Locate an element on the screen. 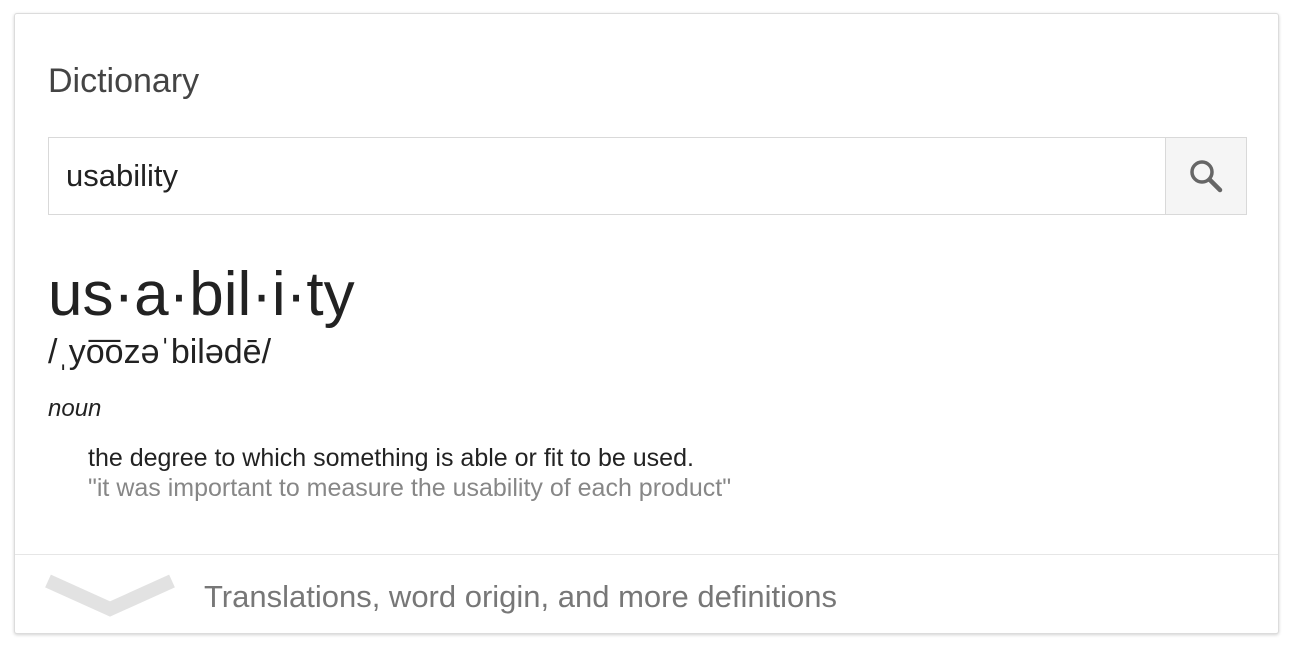  search-icon is located at coordinates (1206, 176).